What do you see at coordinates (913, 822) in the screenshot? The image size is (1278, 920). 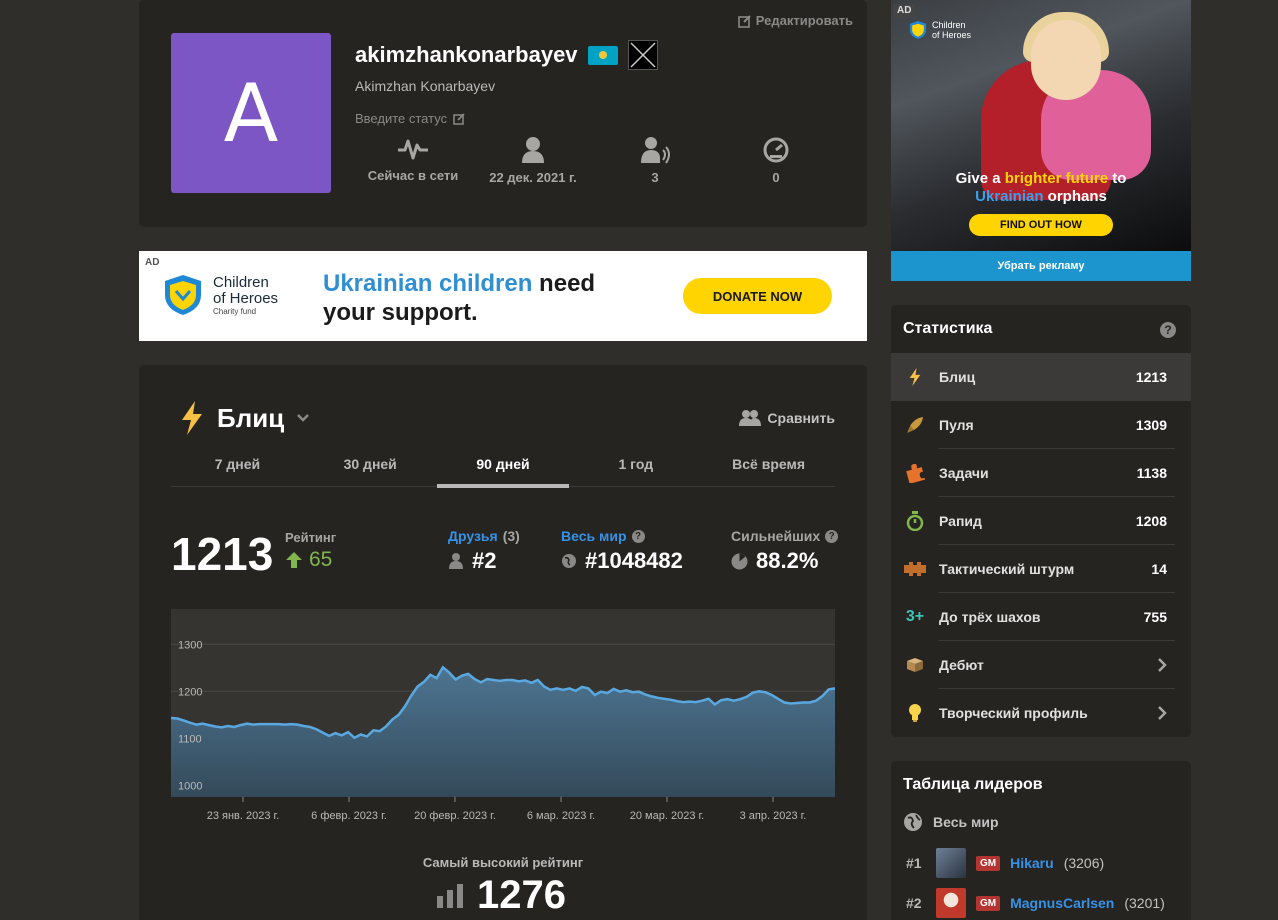 I see `globe-icon` at bounding box center [913, 822].